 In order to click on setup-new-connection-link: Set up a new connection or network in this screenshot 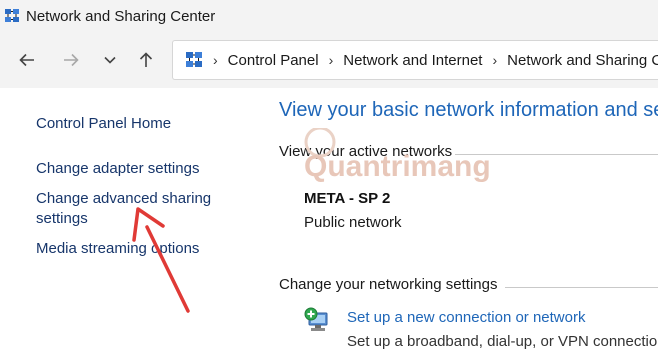, I will do `click(466, 317)`.